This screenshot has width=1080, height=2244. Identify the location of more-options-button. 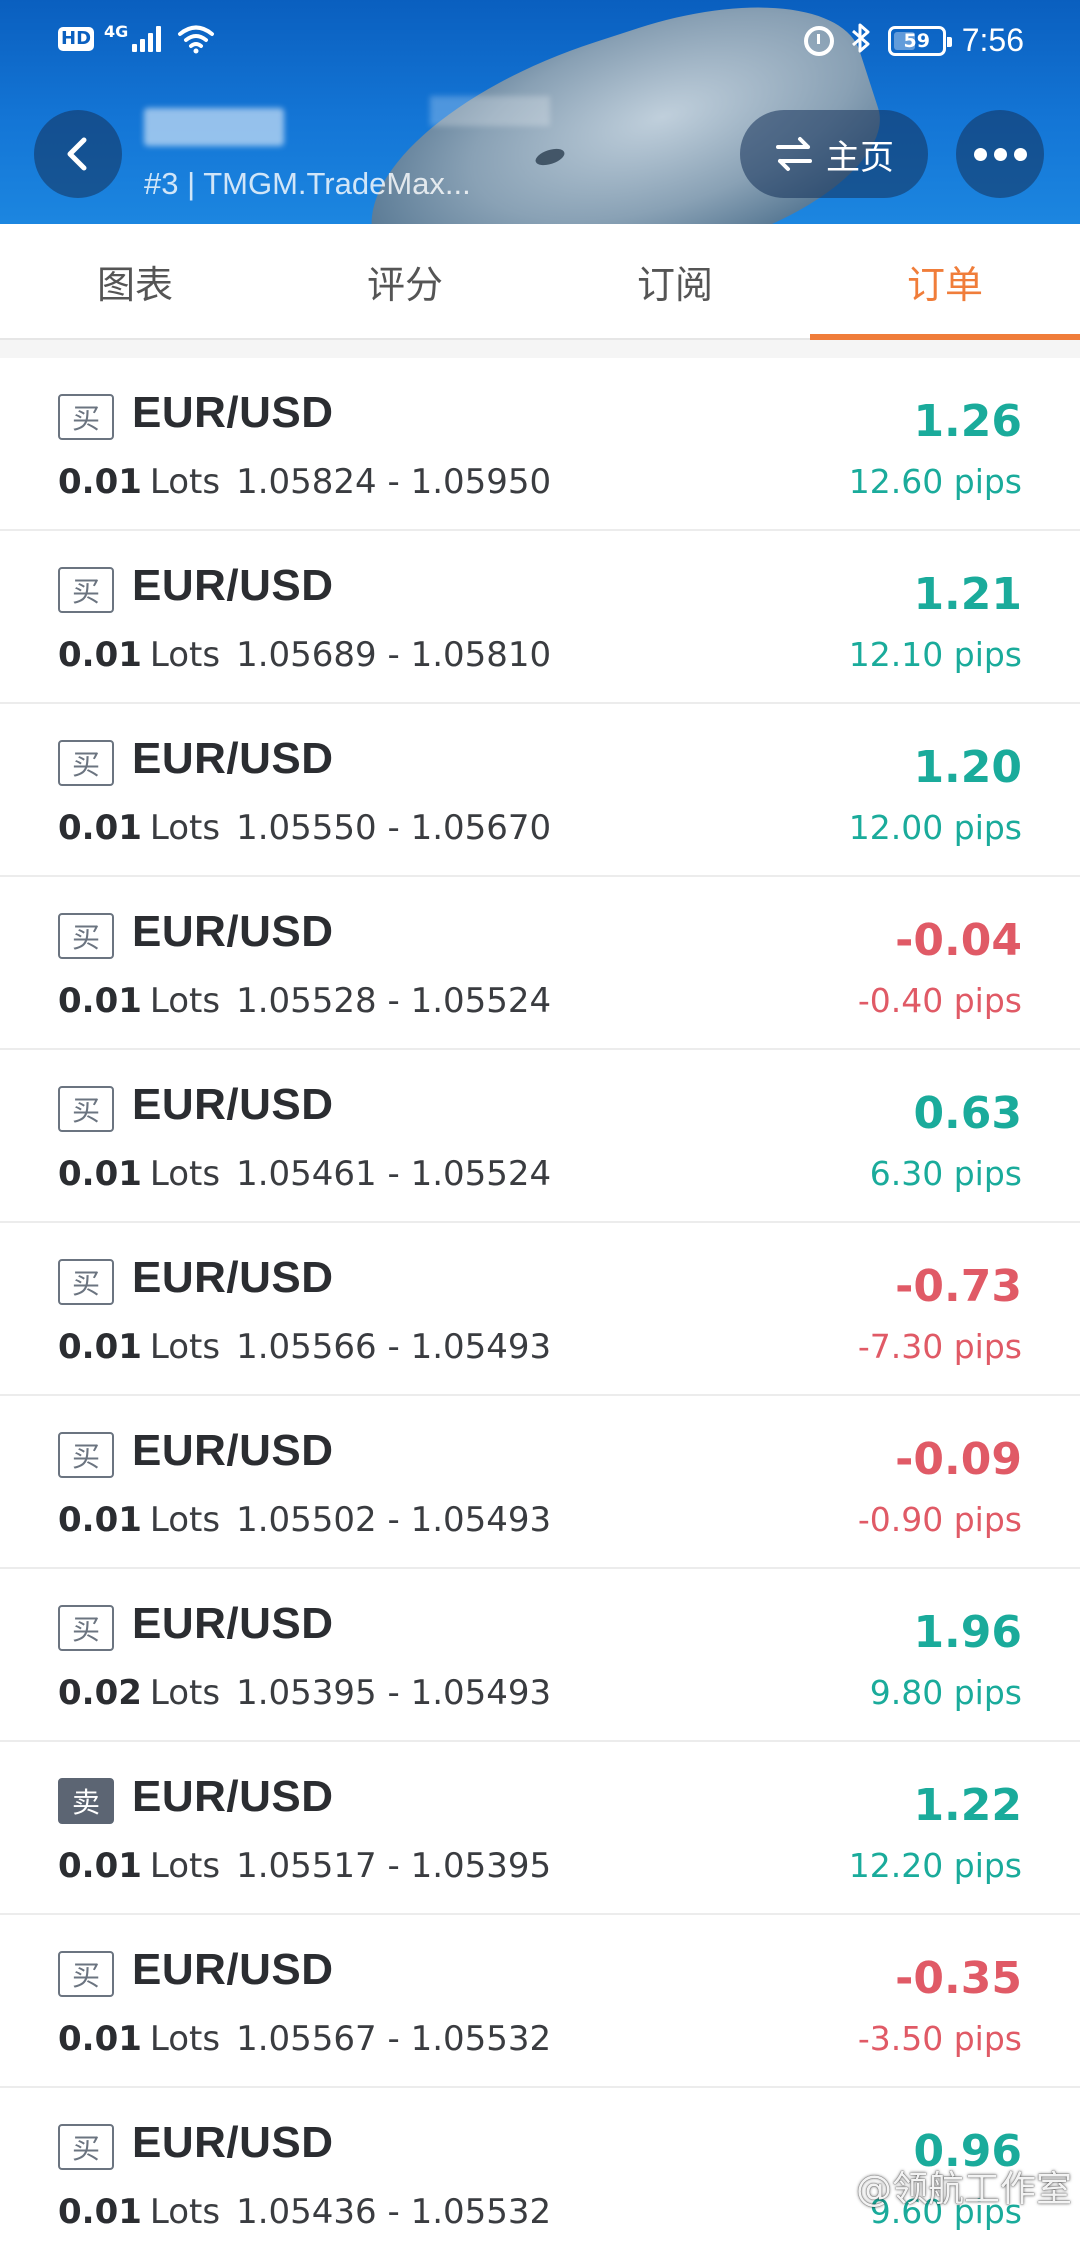
(1000, 154).